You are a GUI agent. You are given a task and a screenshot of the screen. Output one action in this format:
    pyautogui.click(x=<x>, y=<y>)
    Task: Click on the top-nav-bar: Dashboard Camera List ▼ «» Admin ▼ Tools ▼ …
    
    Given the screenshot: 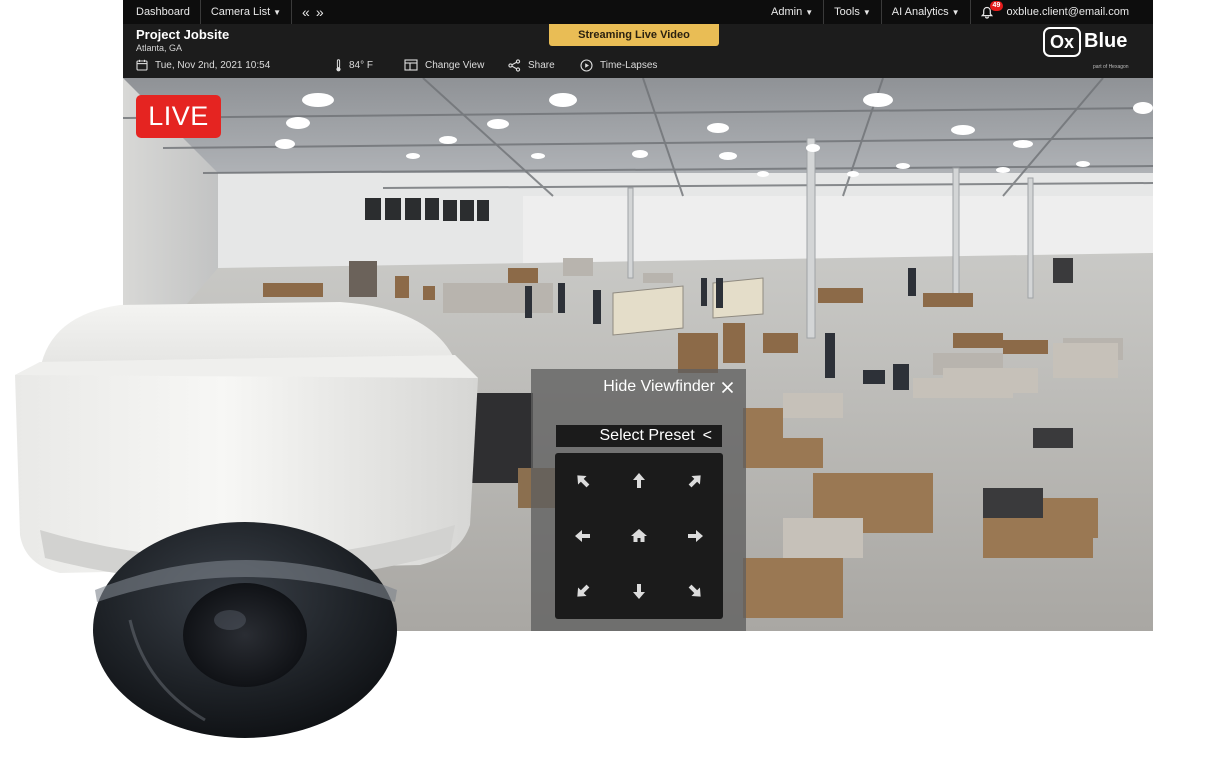 What is the action you would take?
    pyautogui.click(x=638, y=12)
    